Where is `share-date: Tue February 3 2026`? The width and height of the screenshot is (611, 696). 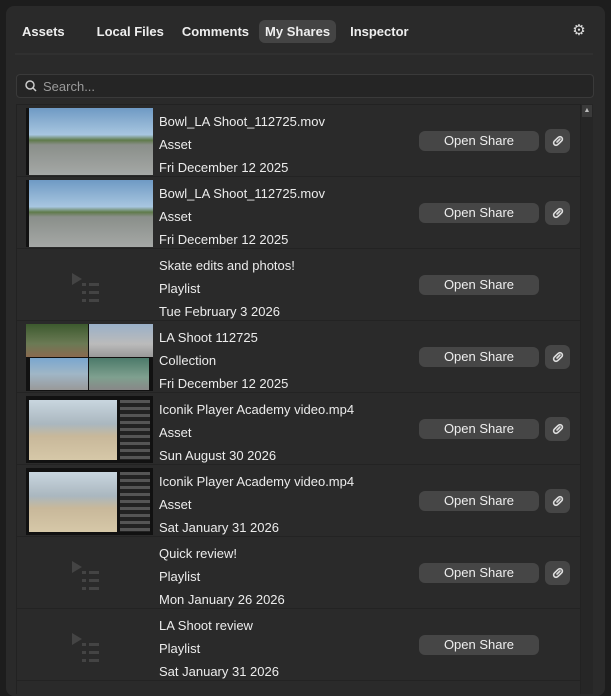 share-date: Tue February 3 2026 is located at coordinates (219, 311).